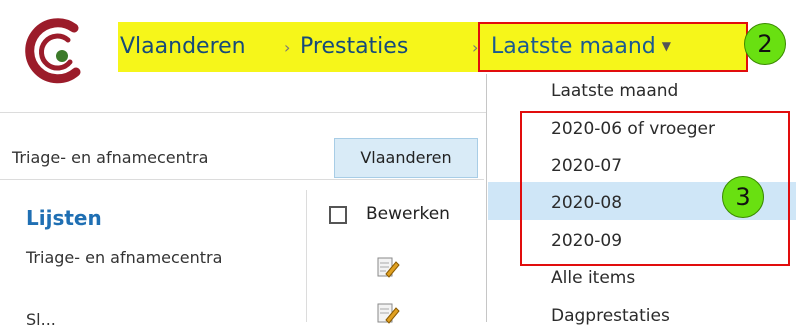 The height and width of the screenshot is (329, 796). Describe the element at coordinates (156, 258) in the screenshot. I see `nav-item-triage-afnamecentra: Triage- en afnamecentra` at that location.